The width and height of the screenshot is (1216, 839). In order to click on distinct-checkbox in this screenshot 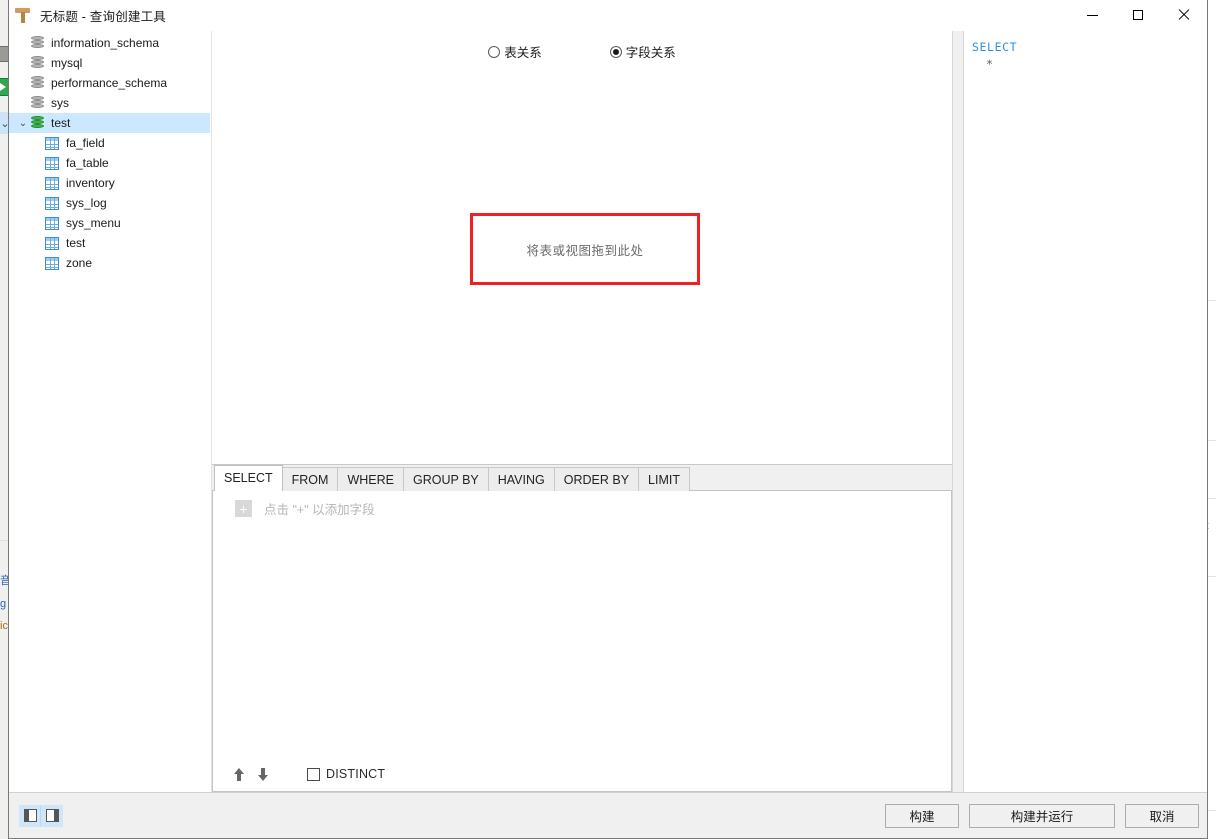, I will do `click(313, 774)`.